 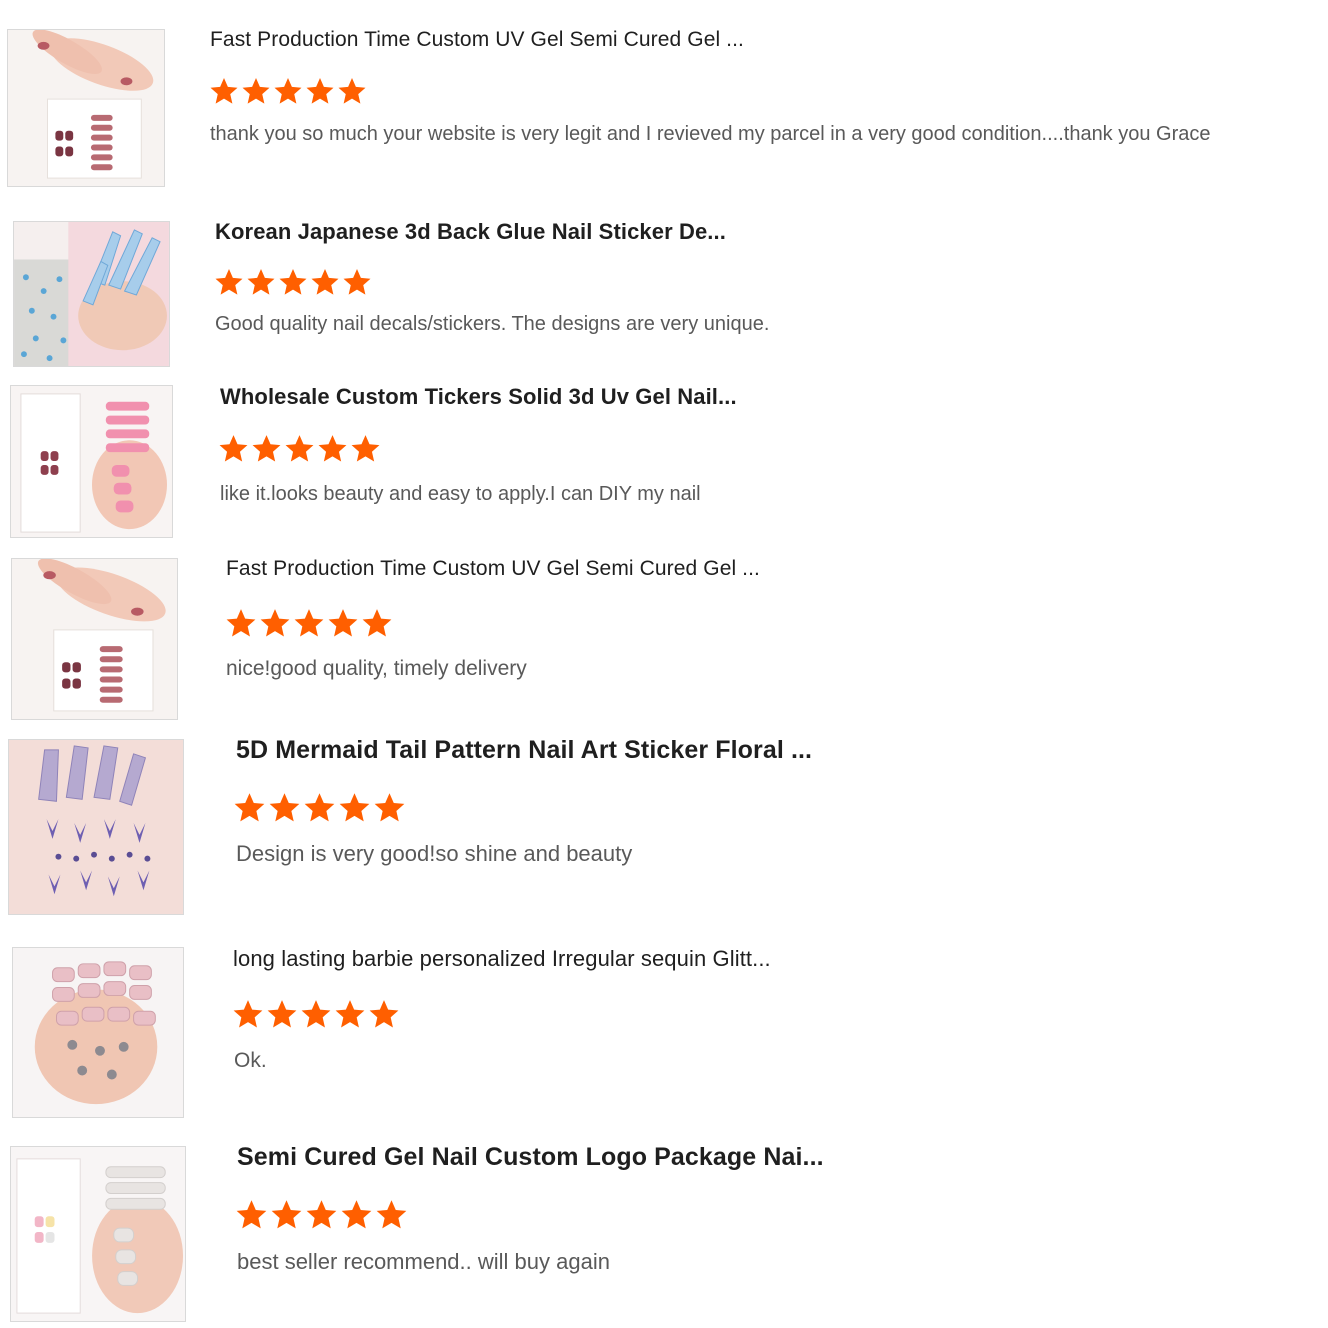 I want to click on review-comment: best seller recommend.. will buy again, so click(x=423, y=1261).